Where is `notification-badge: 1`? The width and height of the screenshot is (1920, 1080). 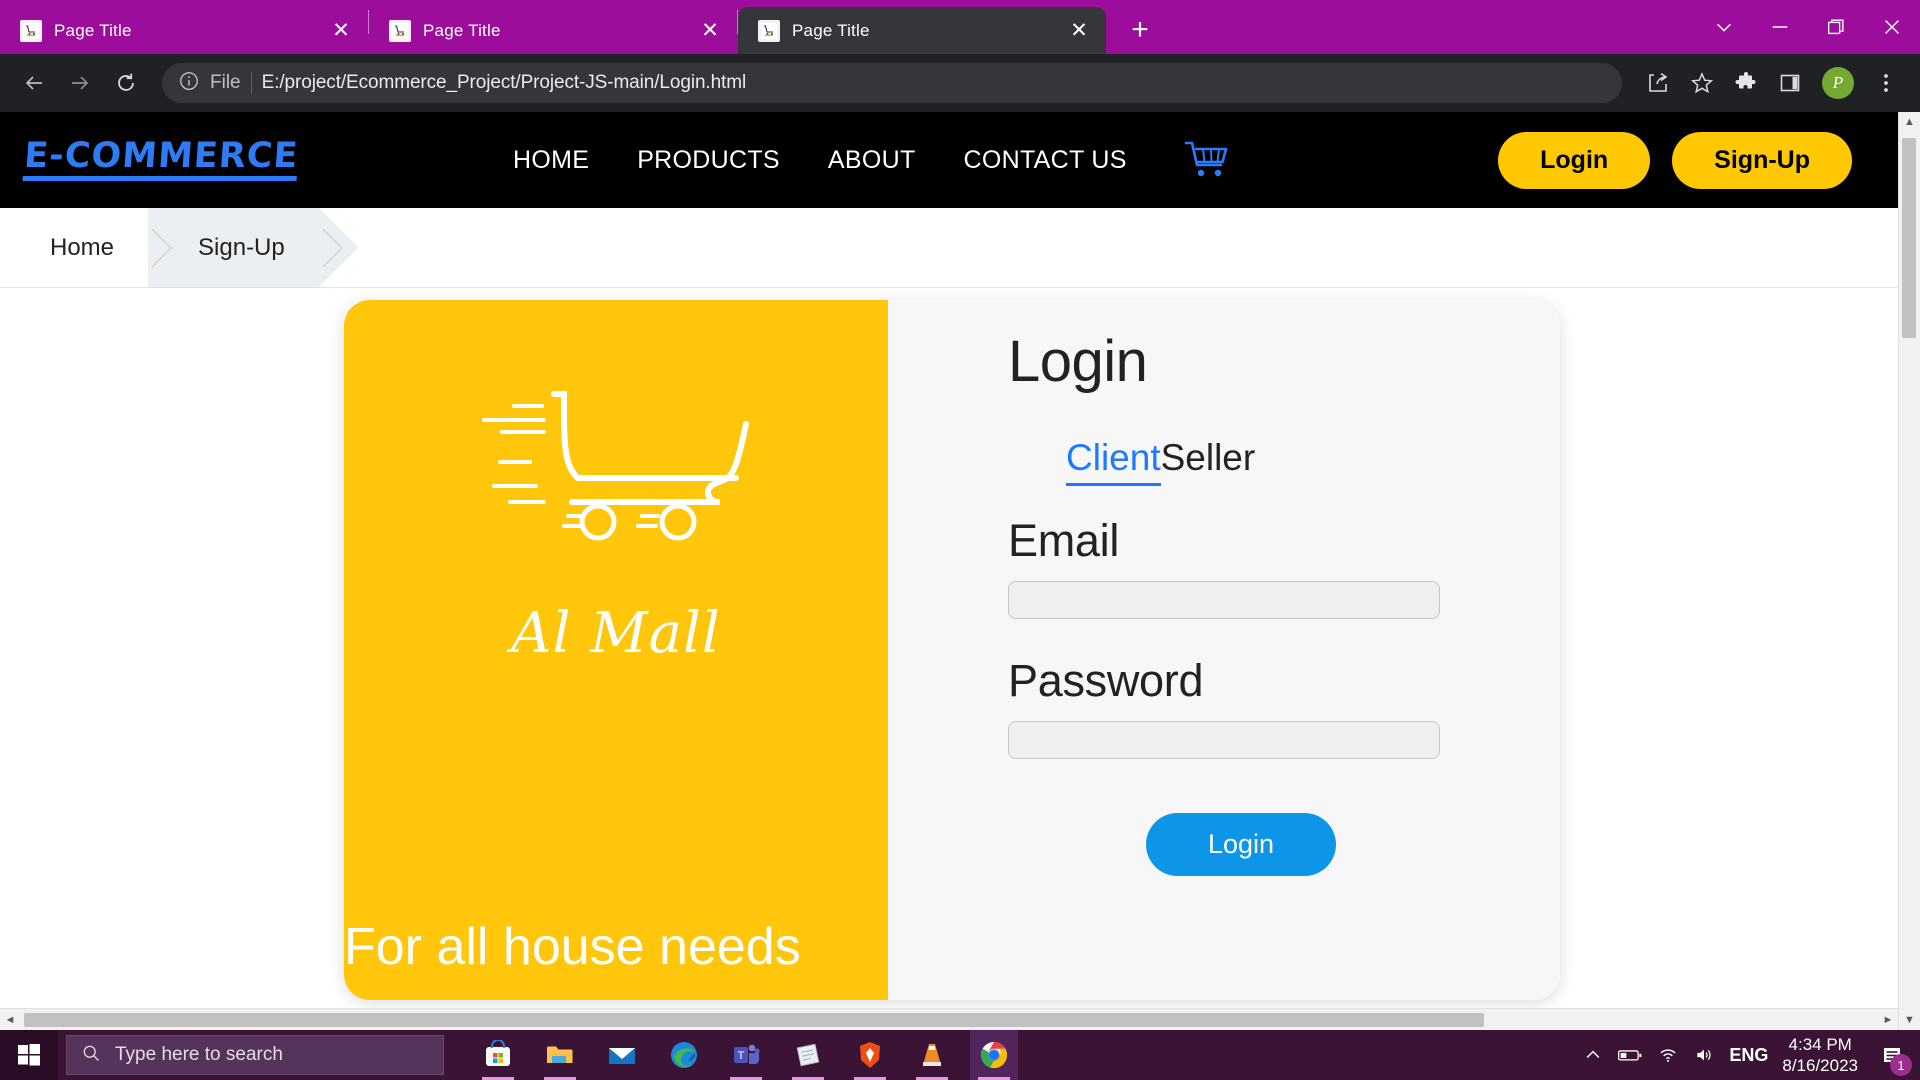
notification-badge: 1 is located at coordinates (1901, 1065).